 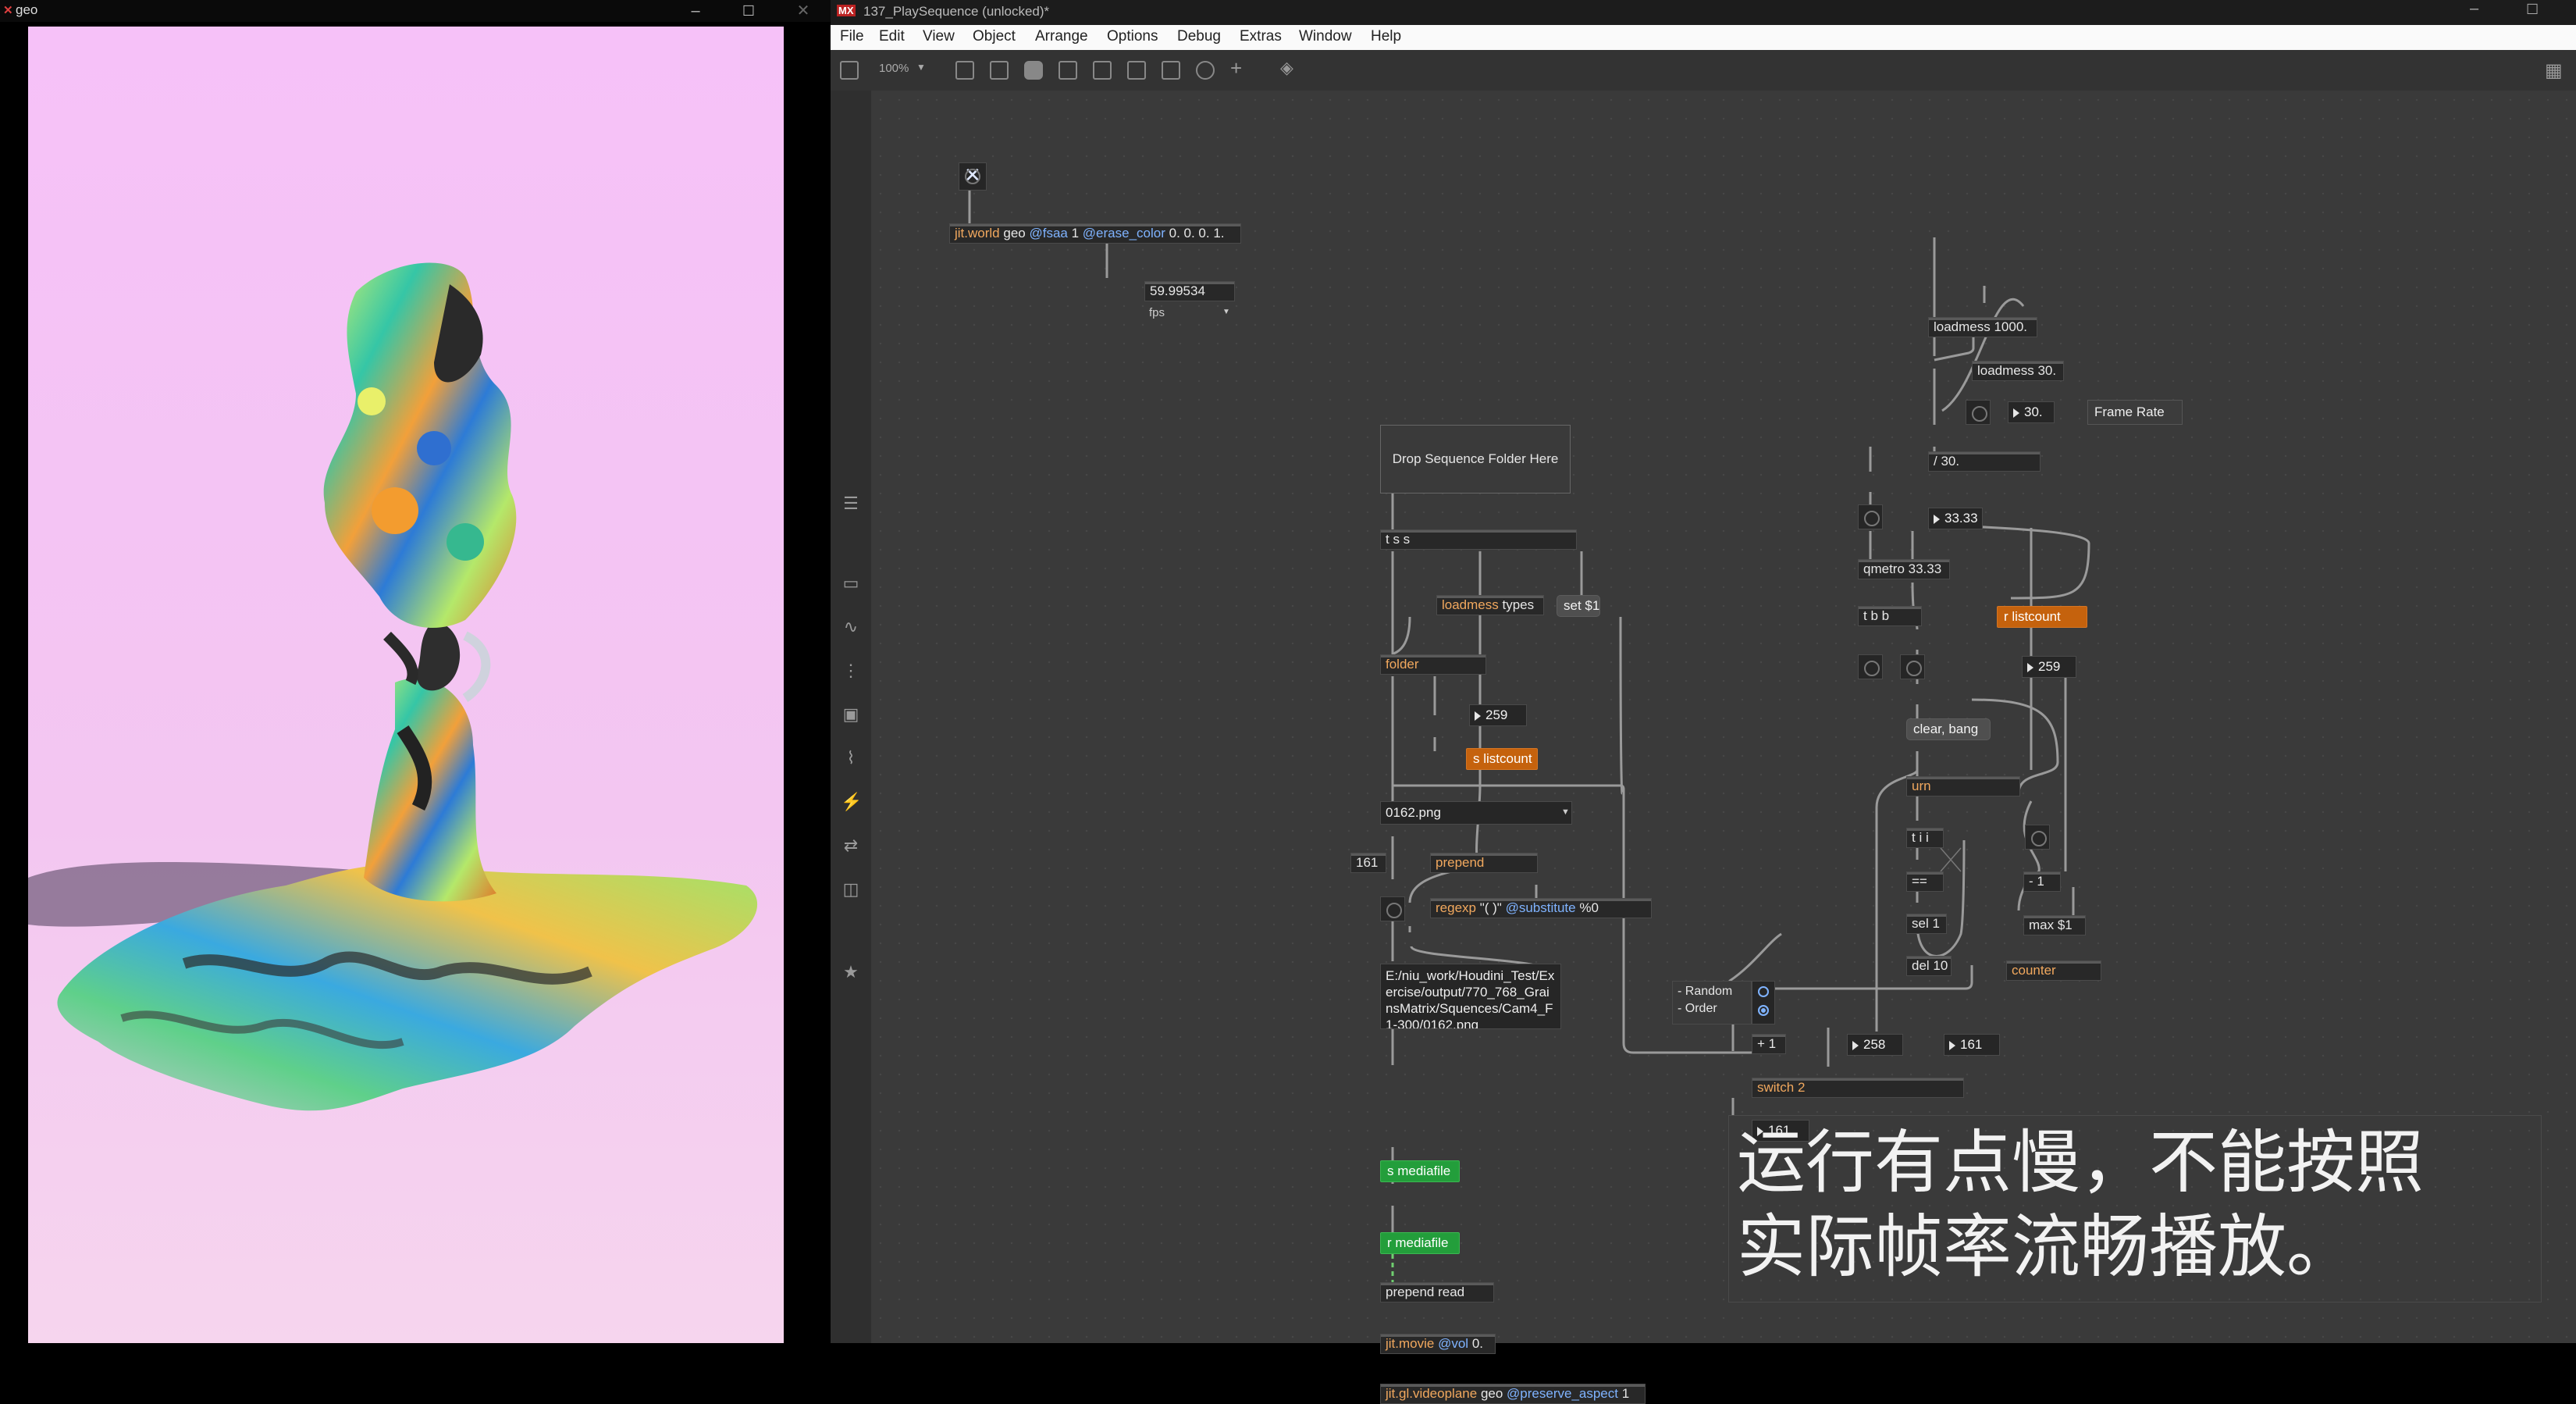 I want to click on frame-rate-number: 30., so click(x=2031, y=412).